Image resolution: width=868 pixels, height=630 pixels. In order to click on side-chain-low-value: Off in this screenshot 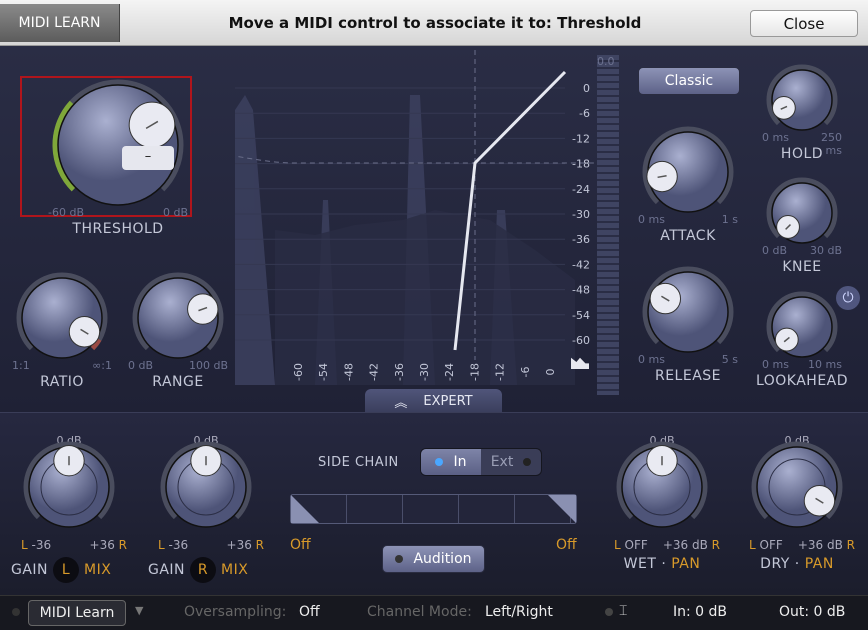, I will do `click(300, 545)`.